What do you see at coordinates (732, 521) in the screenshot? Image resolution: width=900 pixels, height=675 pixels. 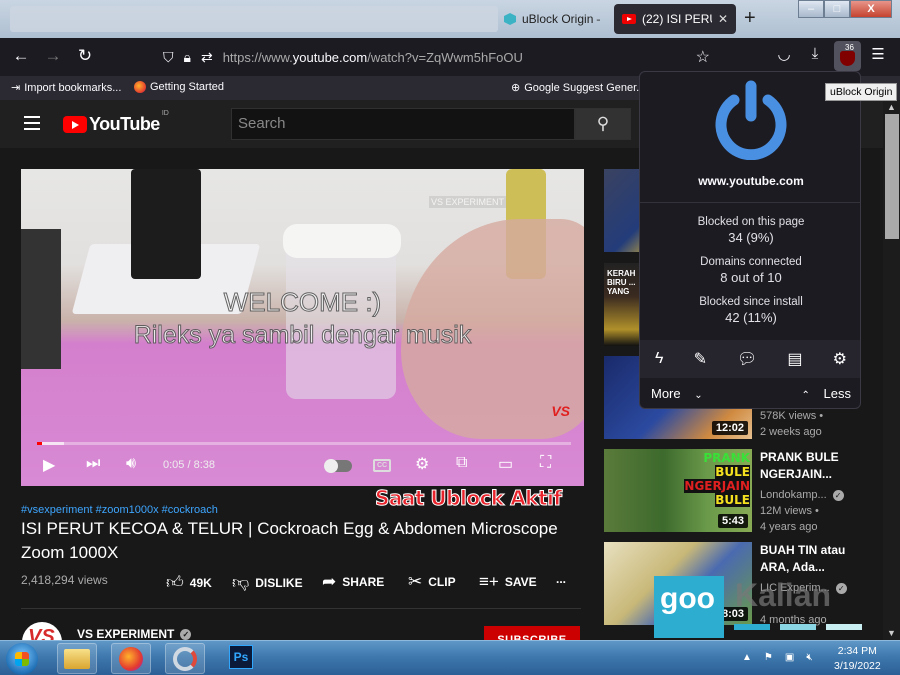 I see `video-duration: 5:43` at bounding box center [732, 521].